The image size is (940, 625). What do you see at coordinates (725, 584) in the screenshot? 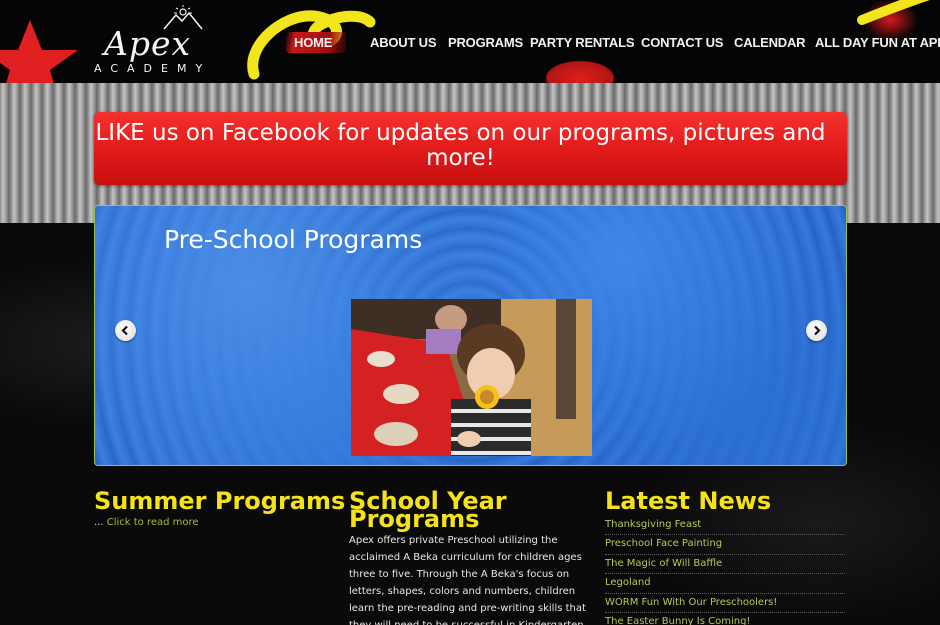
I see `news-item: Legoland` at bounding box center [725, 584].